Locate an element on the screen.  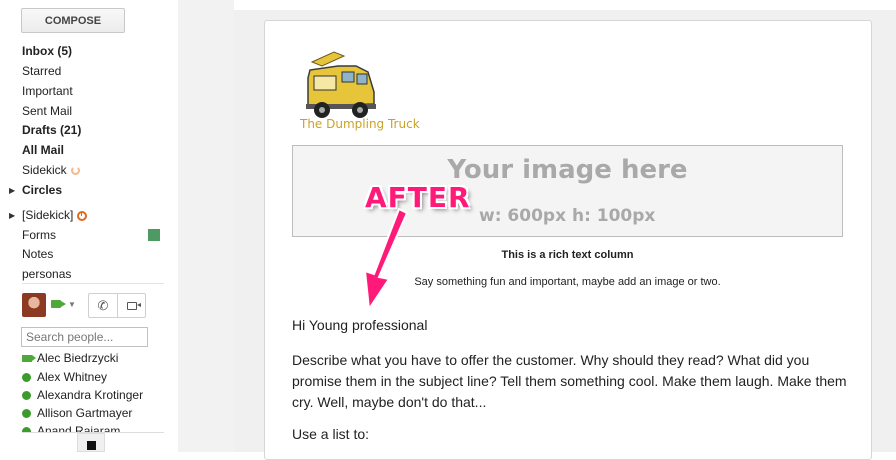
search-people-input is located at coordinates (84, 337).